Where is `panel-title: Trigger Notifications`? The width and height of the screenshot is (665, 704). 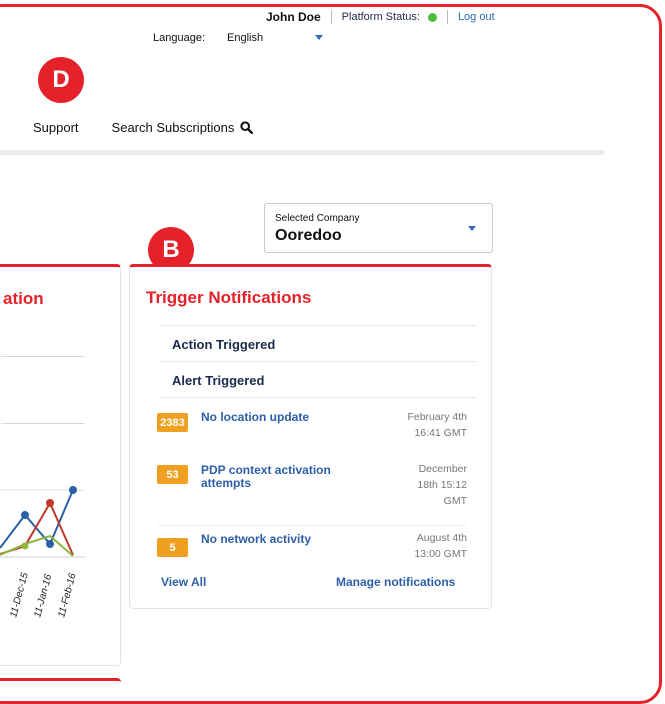
panel-title: Trigger Notifications is located at coordinates (229, 297).